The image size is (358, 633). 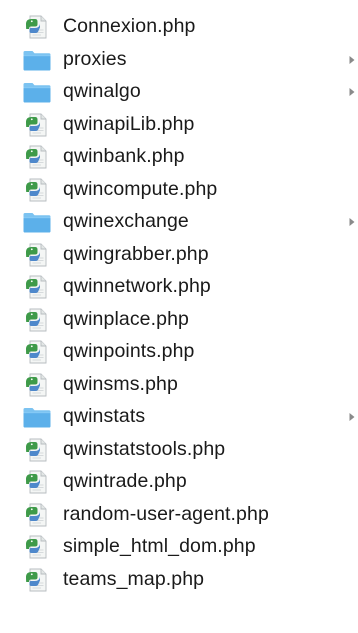 I want to click on file-item: teams_map.php, so click(x=179, y=580).